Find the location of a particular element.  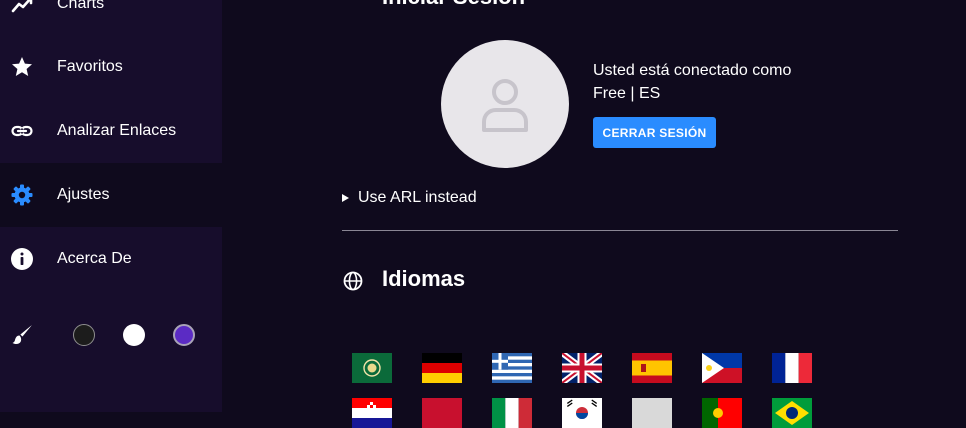

sidebar-item-label: Ajustes is located at coordinates (83, 194).